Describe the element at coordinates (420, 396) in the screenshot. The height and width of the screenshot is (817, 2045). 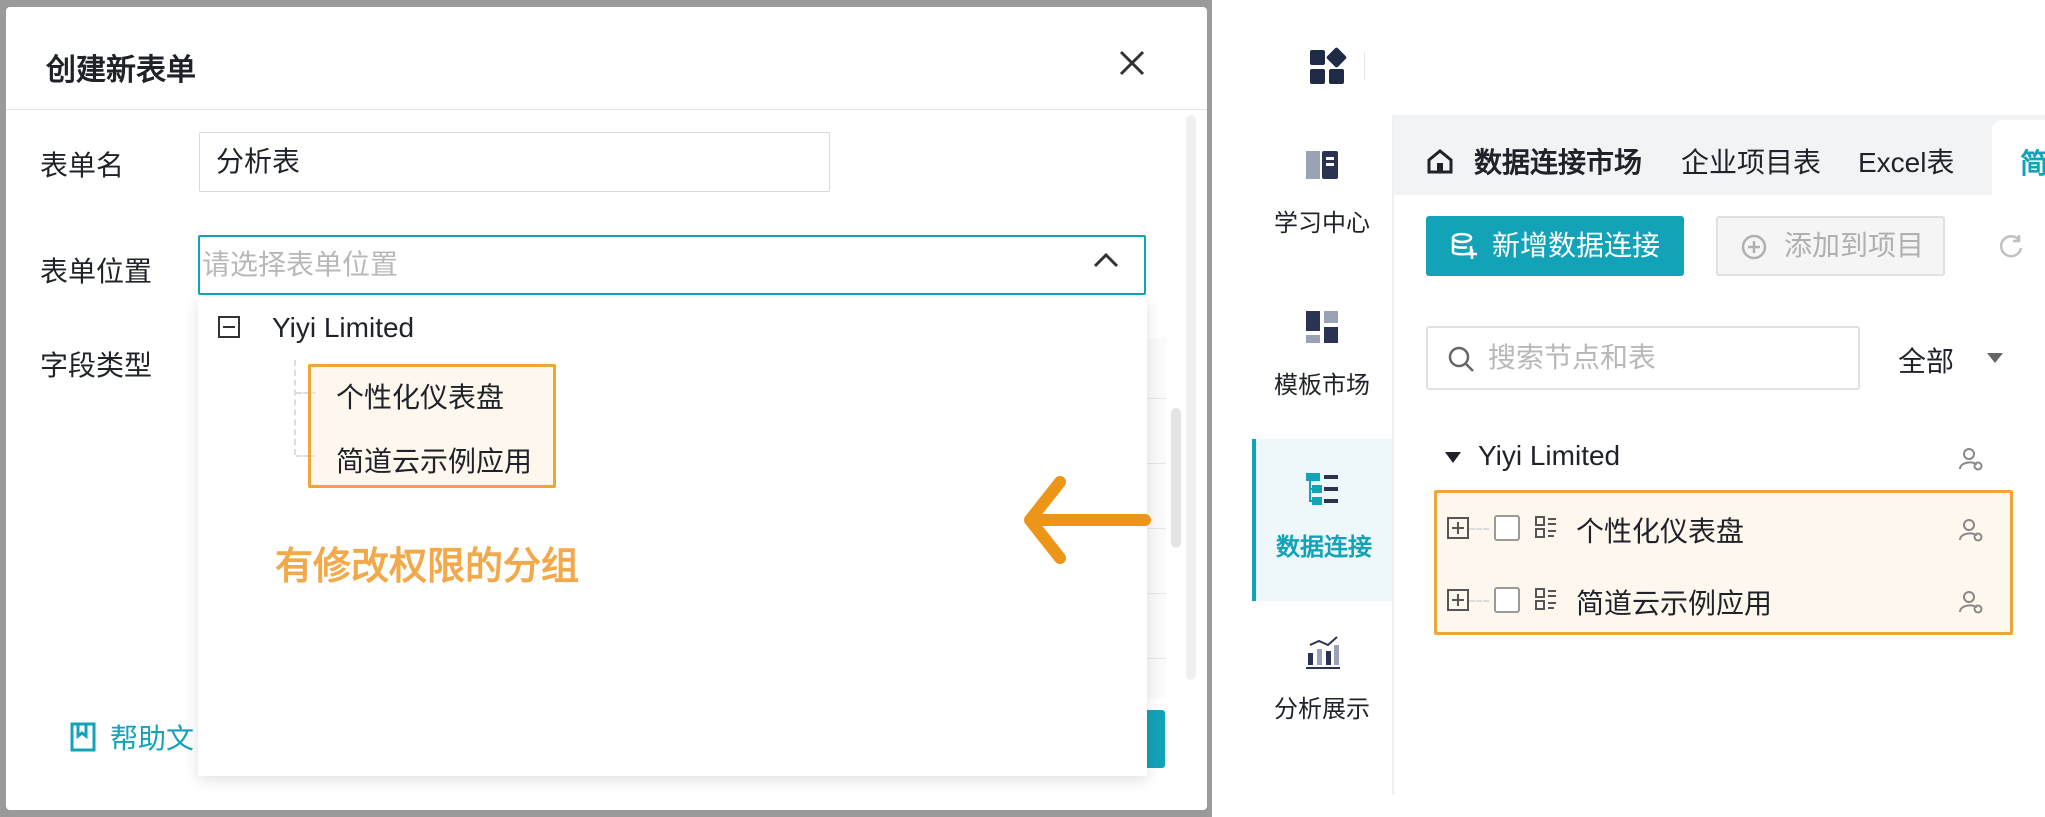
I see `dropdown-item-dashboard: 个性化仪表盘` at that location.